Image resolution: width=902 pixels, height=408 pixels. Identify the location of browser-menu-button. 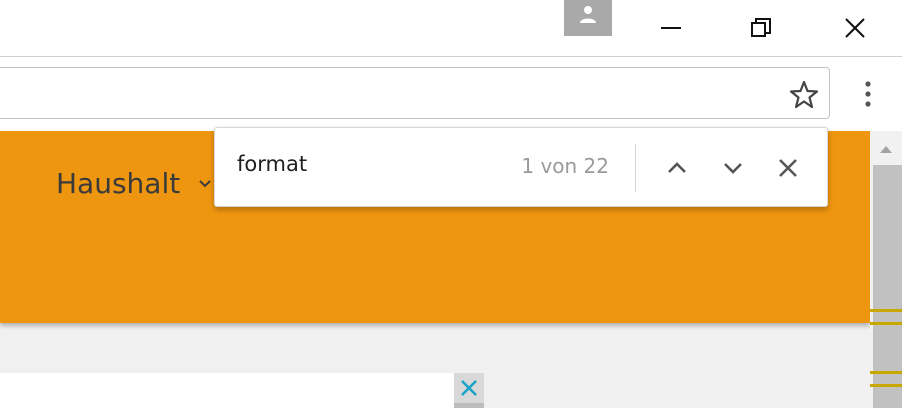
(868, 94).